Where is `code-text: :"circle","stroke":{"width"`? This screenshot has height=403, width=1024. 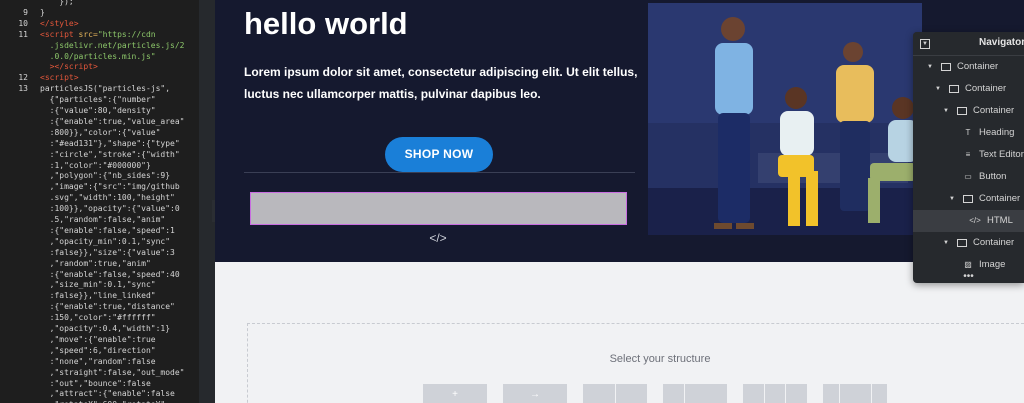 code-text: :"circle","stroke":{"width" is located at coordinates (110, 154).